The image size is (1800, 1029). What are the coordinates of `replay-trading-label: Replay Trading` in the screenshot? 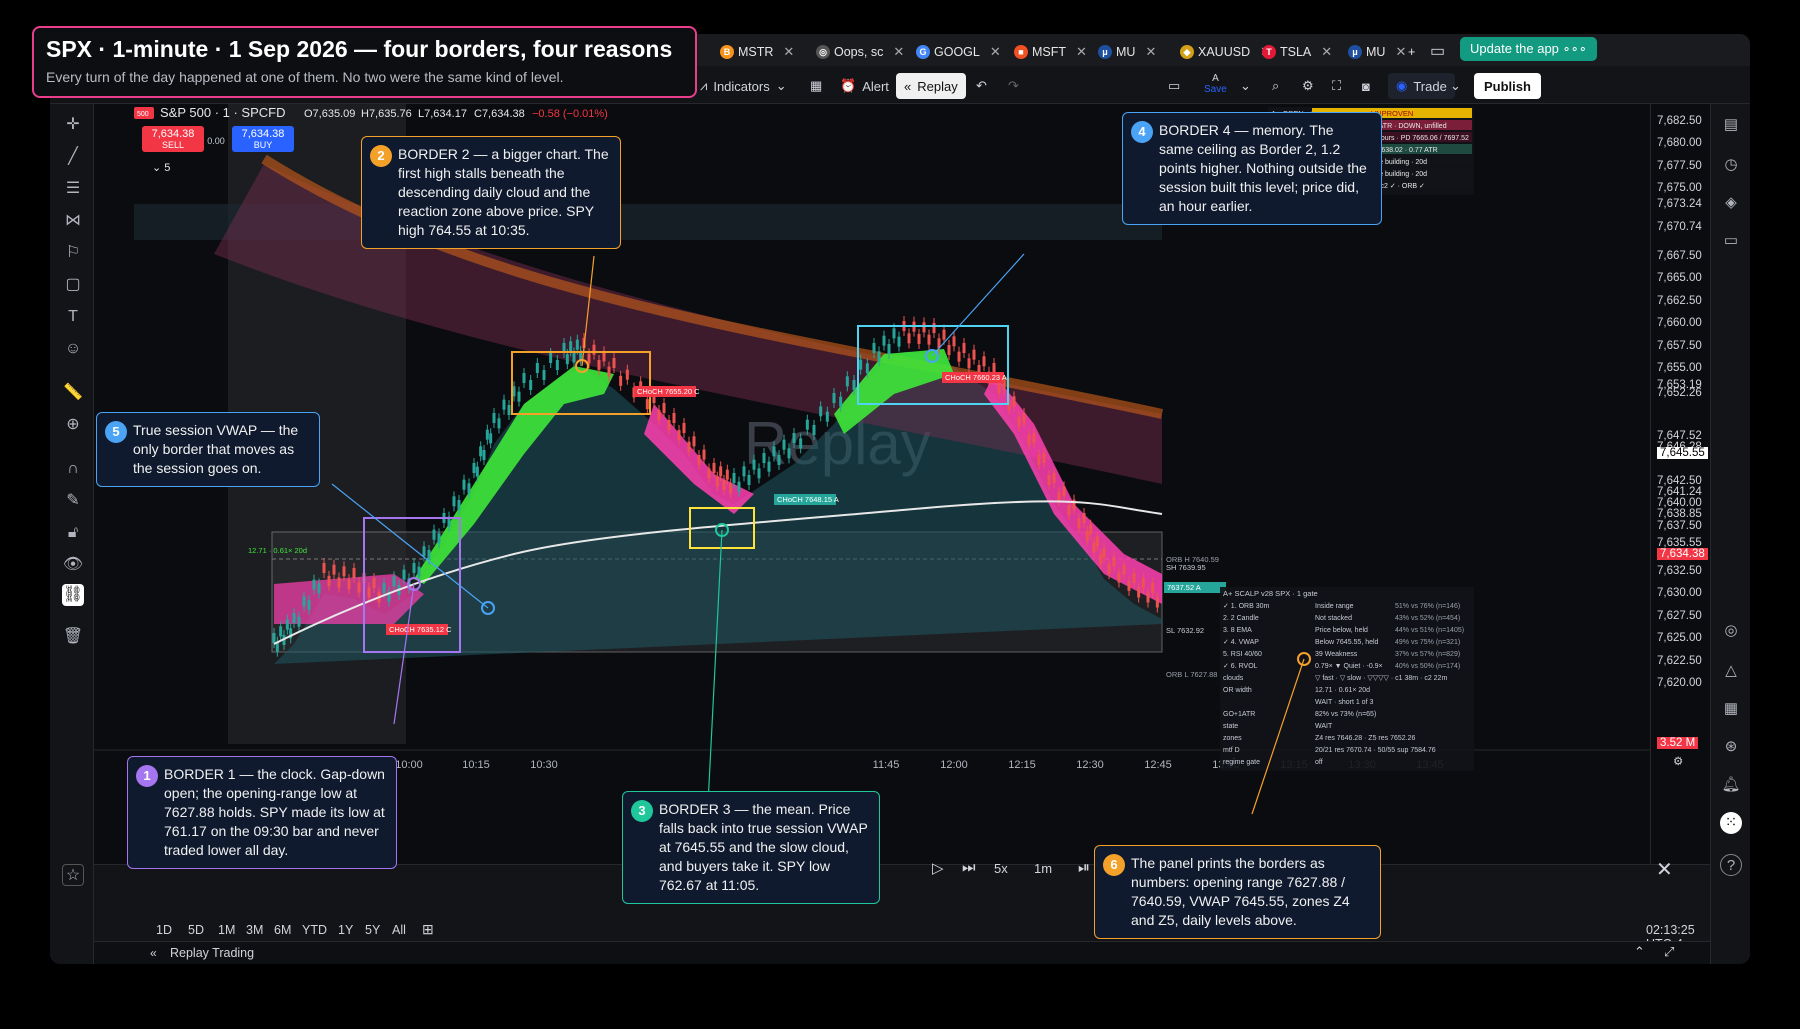 It's located at (212, 953).